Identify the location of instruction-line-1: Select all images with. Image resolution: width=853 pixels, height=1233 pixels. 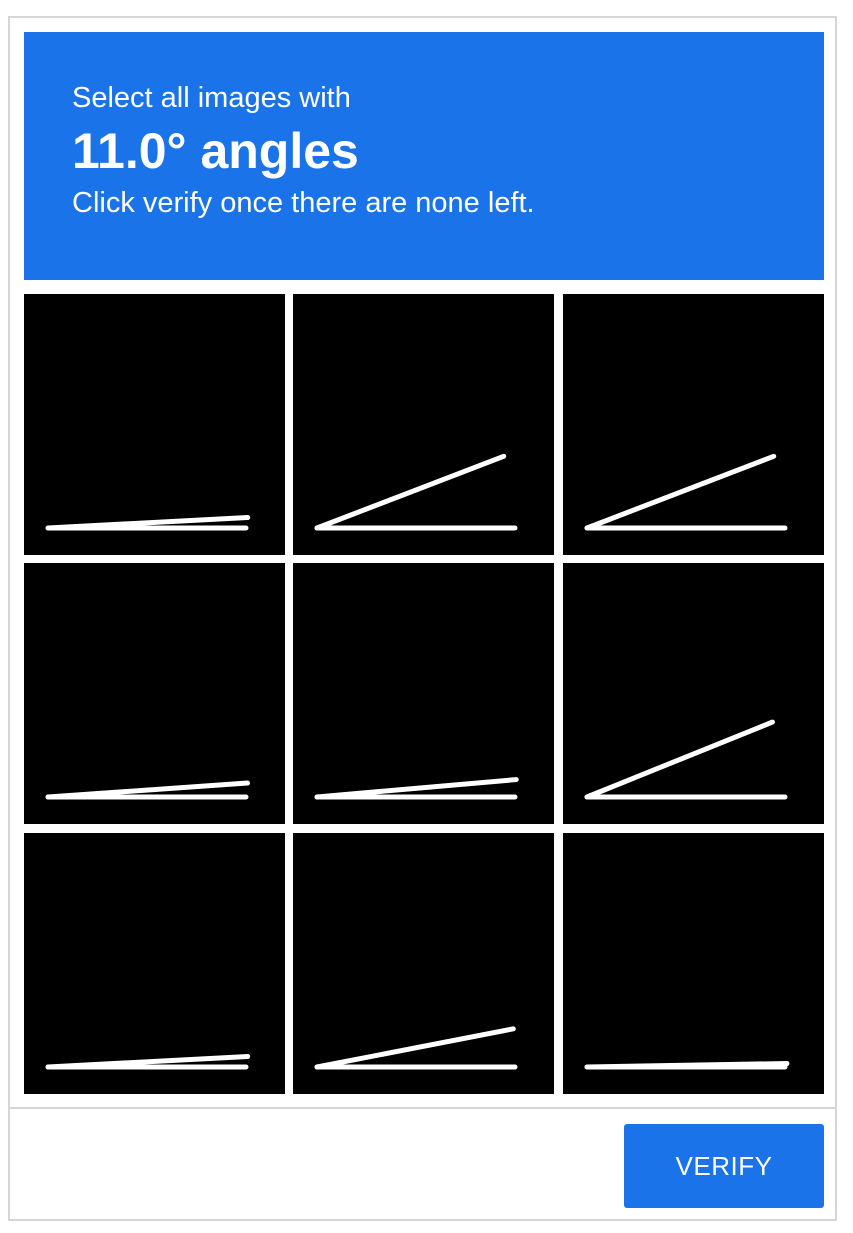
(211, 98).